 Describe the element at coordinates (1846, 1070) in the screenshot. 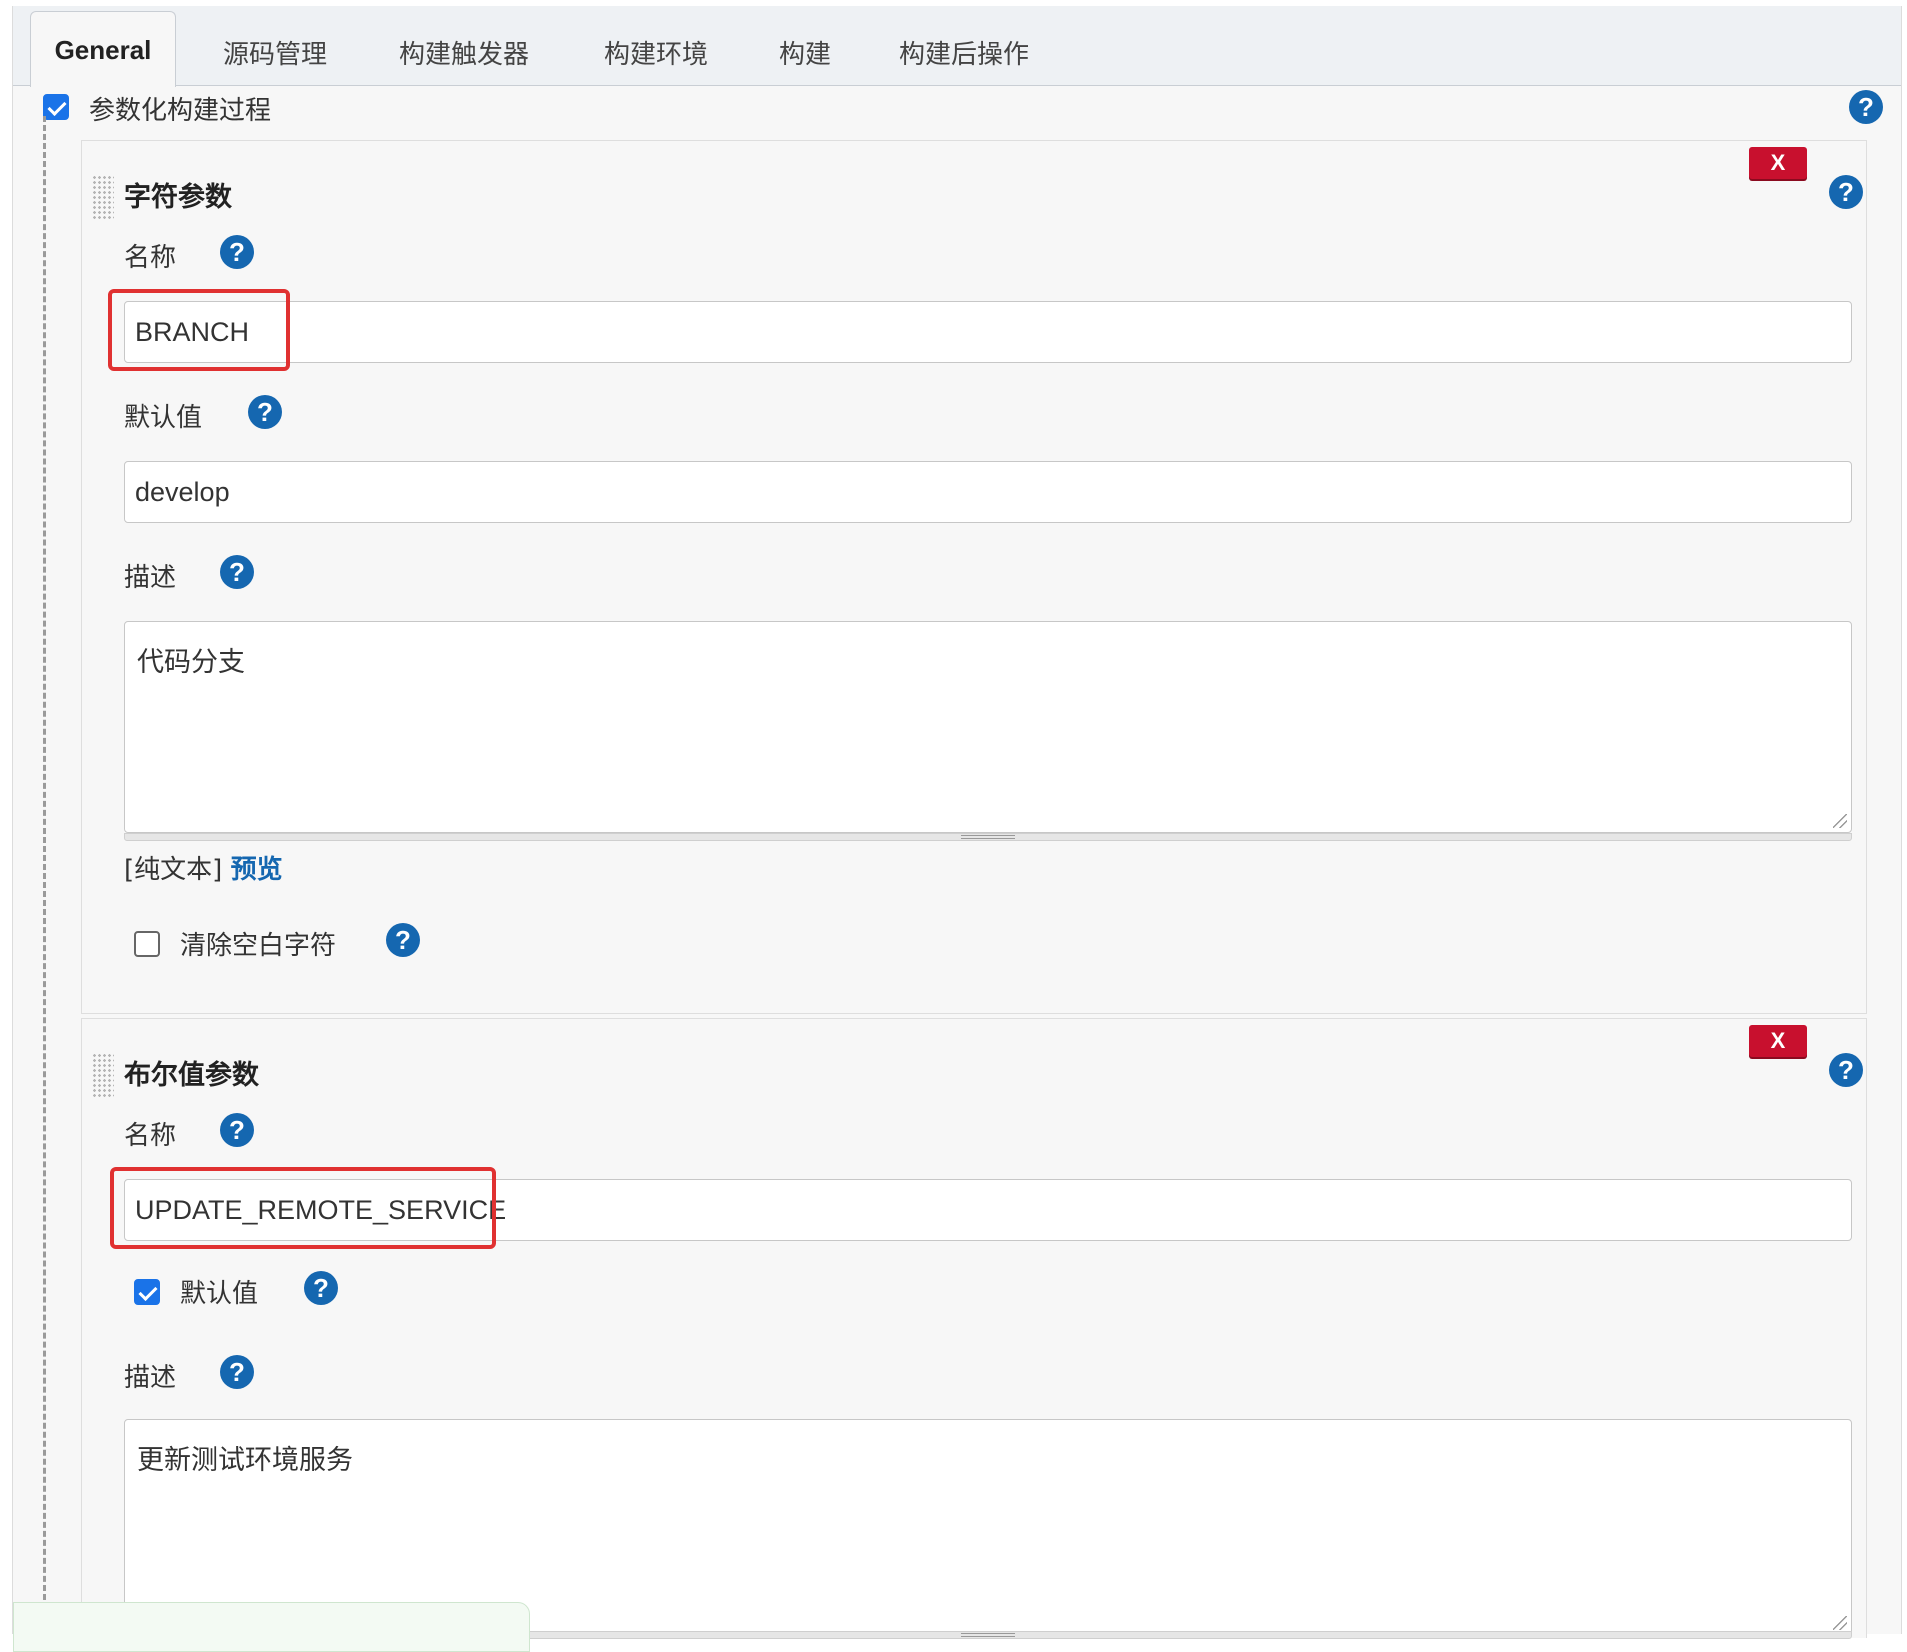

I see `boolean-param-help-icon: ?` at that location.